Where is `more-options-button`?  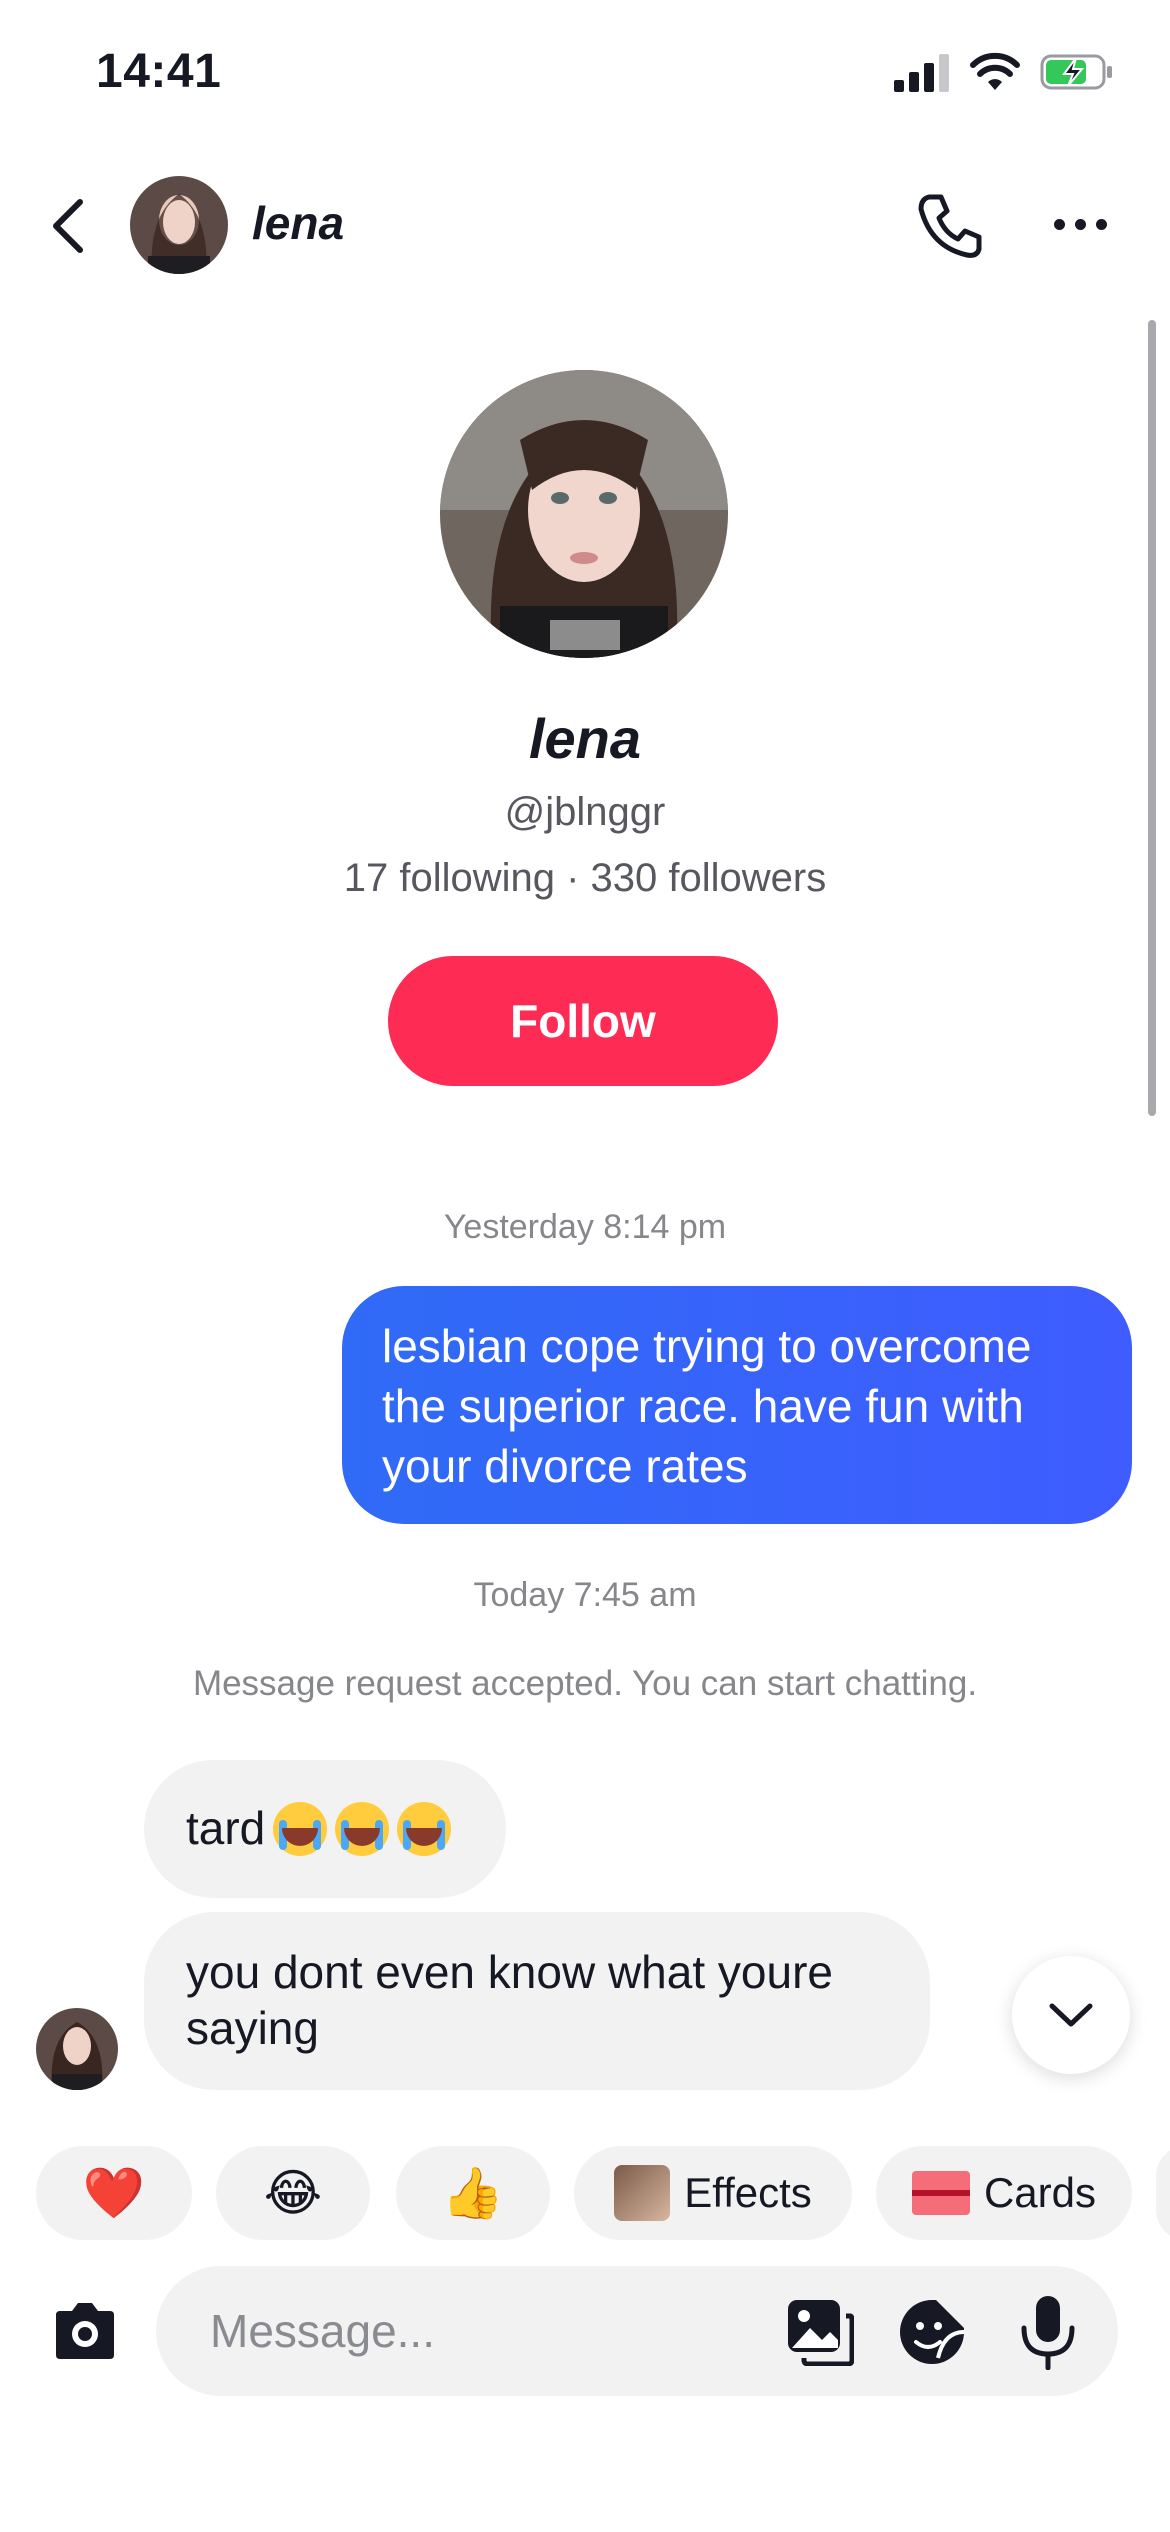 more-options-button is located at coordinates (1080, 224).